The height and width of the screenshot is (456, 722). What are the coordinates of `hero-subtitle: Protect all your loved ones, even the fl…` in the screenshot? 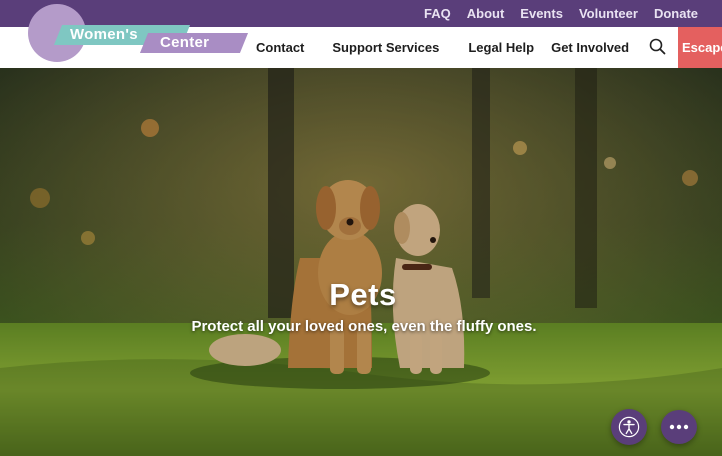 It's located at (364, 326).